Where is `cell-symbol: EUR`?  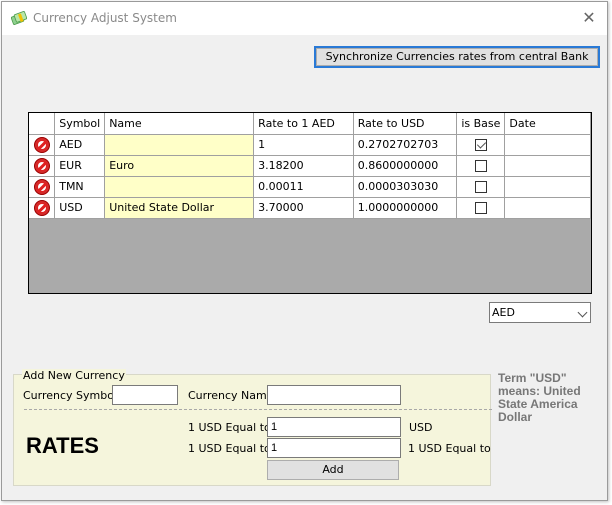
cell-symbol: EUR is located at coordinates (80, 165).